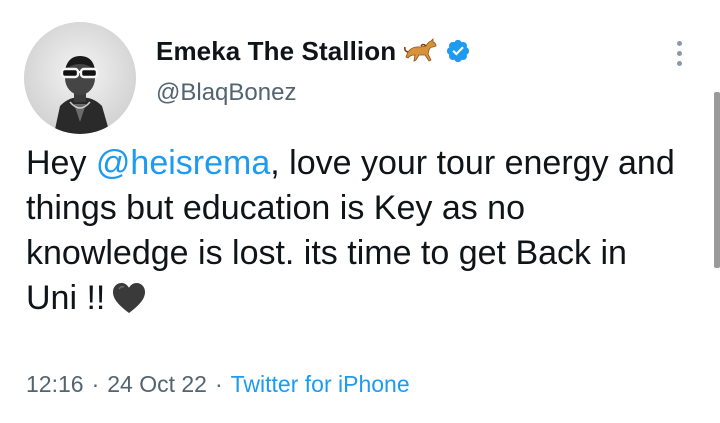 The width and height of the screenshot is (720, 423). What do you see at coordinates (157, 384) in the screenshot?
I see `tweet-date: 24 Oct 22` at bounding box center [157, 384].